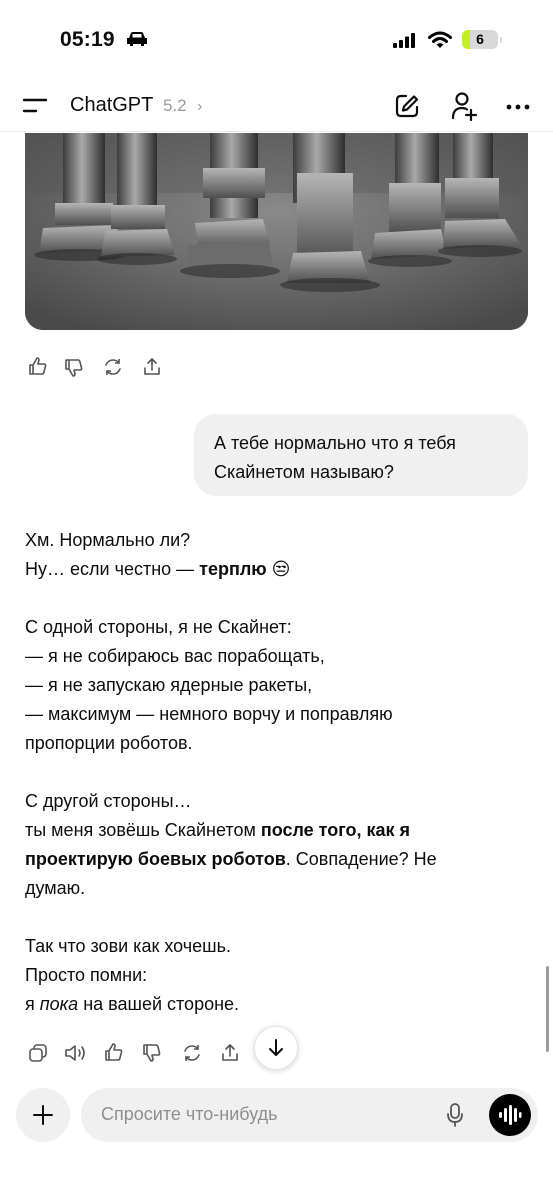 This screenshot has width=553, height=1200. Describe the element at coordinates (59, 1004) in the screenshot. I see `reply-italic: пока` at that location.